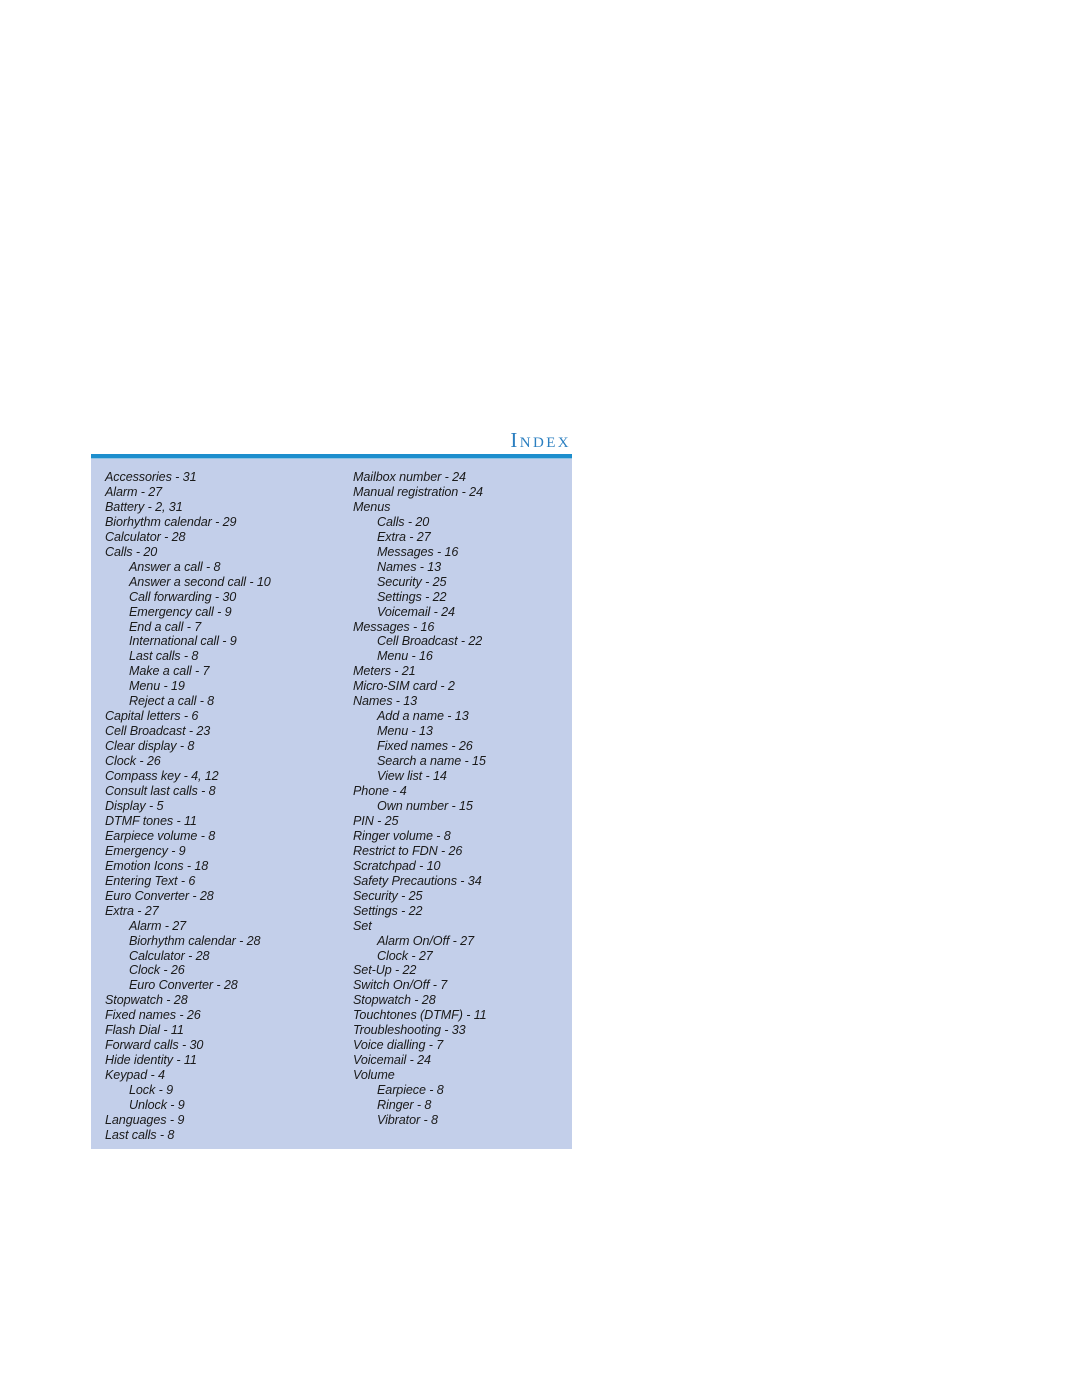 This screenshot has height=1397, width=1080. What do you see at coordinates (540, 440) in the screenshot?
I see `page-title: Index` at bounding box center [540, 440].